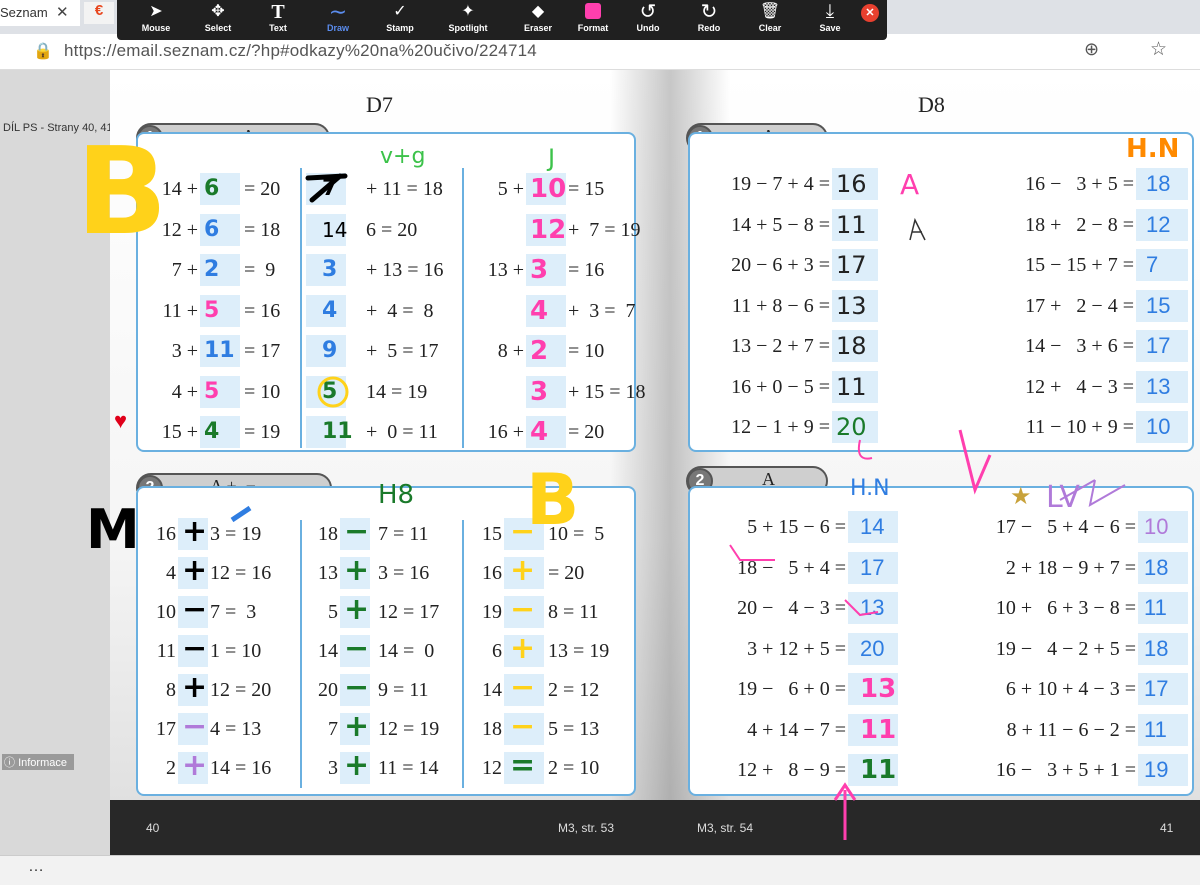  I want to click on equation-end: 4 = 13, so click(236, 729).